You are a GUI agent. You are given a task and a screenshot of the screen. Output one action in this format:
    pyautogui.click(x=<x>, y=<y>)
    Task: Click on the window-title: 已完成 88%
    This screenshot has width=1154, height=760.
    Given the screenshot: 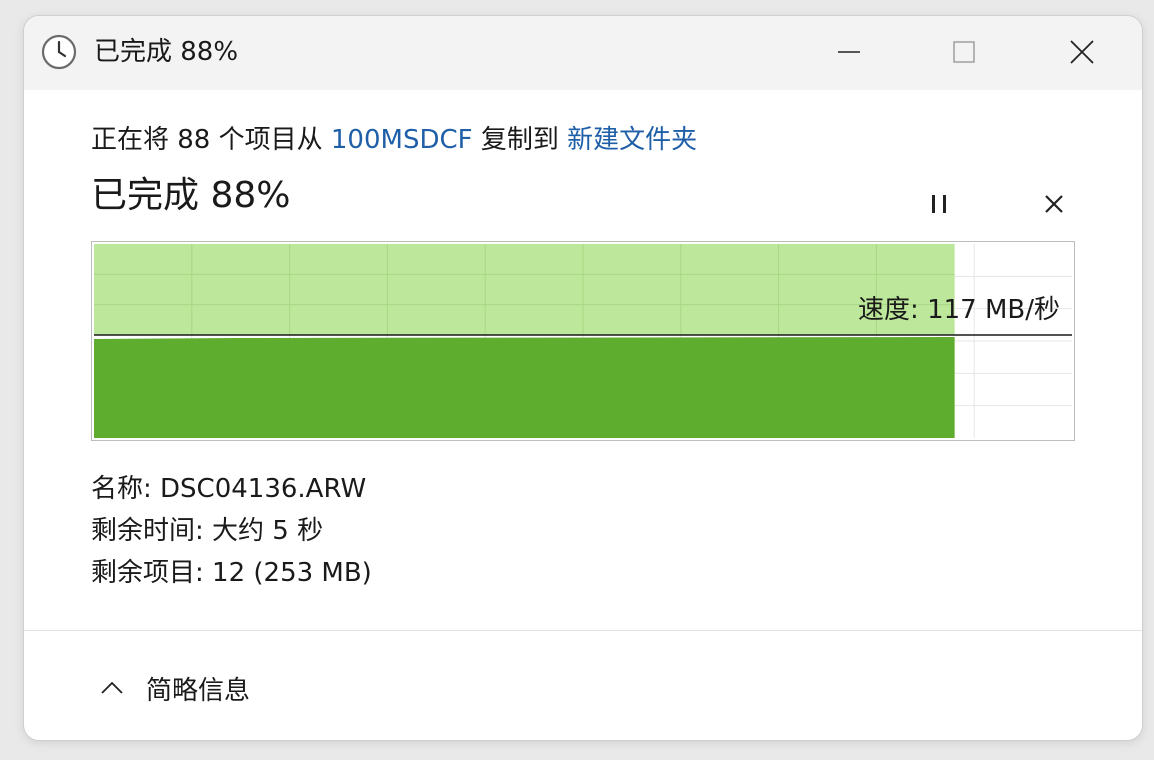 What is the action you would take?
    pyautogui.click(x=166, y=52)
    